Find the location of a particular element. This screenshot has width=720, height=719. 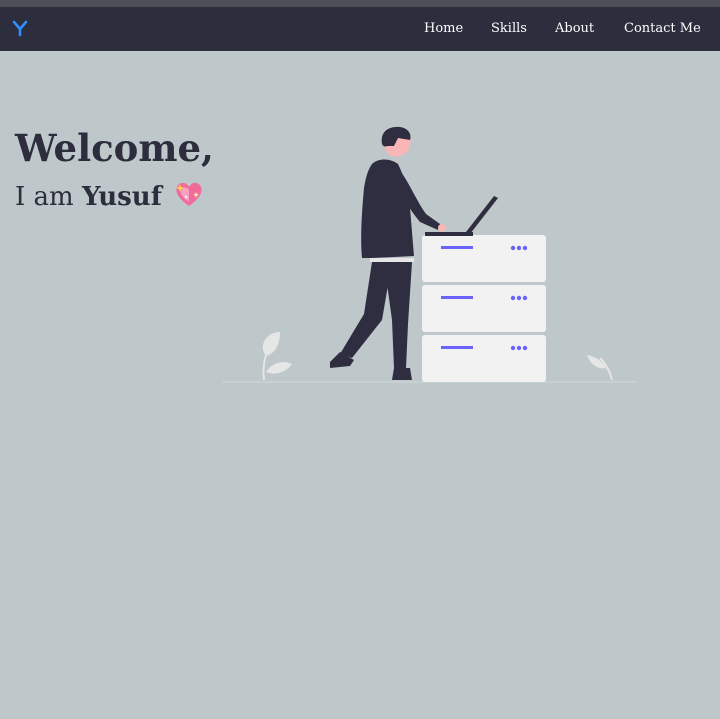

y-logo-icon is located at coordinates (20, 28).